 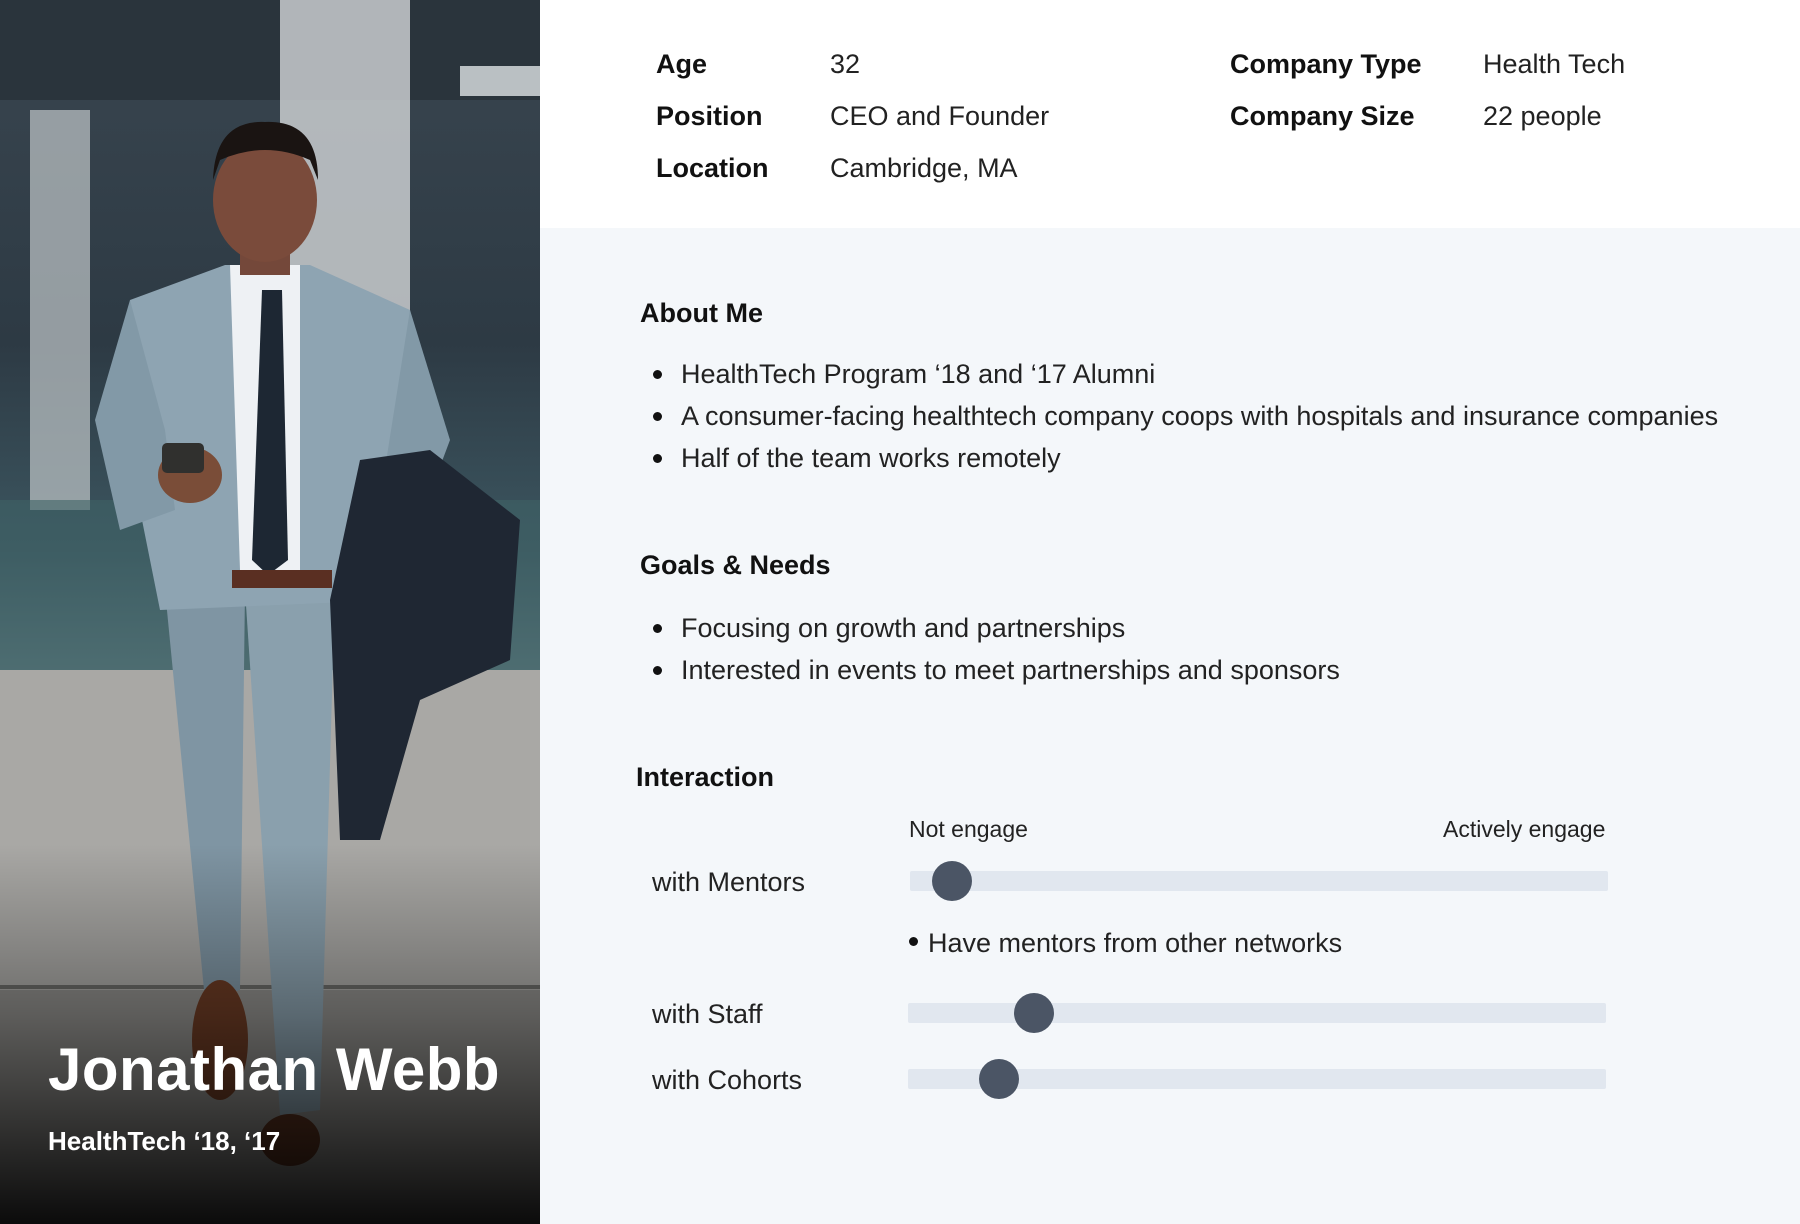 What do you see at coordinates (1542, 116) in the screenshot?
I see `company-size-value: 22 people` at bounding box center [1542, 116].